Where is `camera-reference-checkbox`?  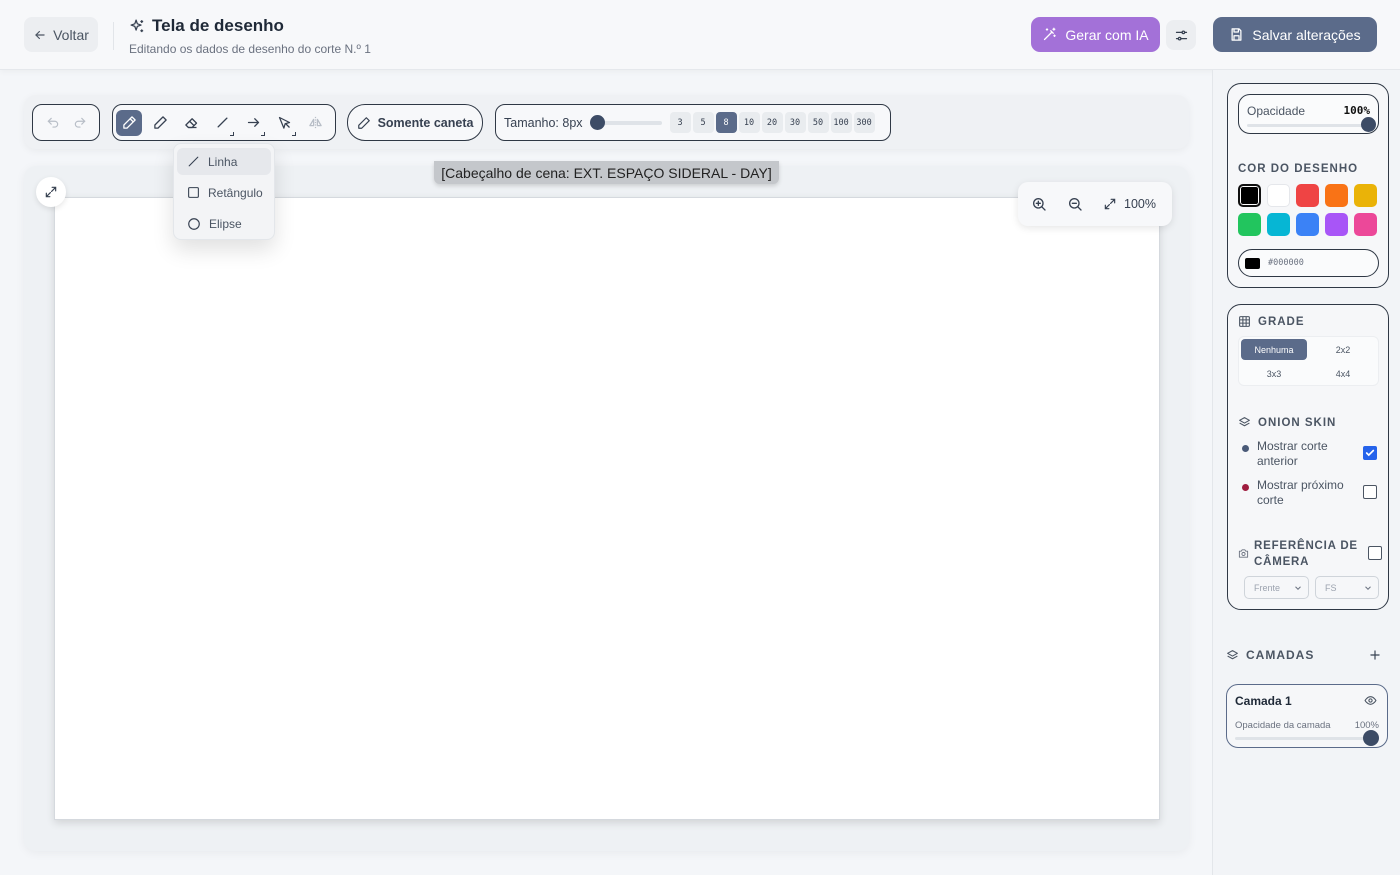
camera-reference-checkbox is located at coordinates (1375, 553).